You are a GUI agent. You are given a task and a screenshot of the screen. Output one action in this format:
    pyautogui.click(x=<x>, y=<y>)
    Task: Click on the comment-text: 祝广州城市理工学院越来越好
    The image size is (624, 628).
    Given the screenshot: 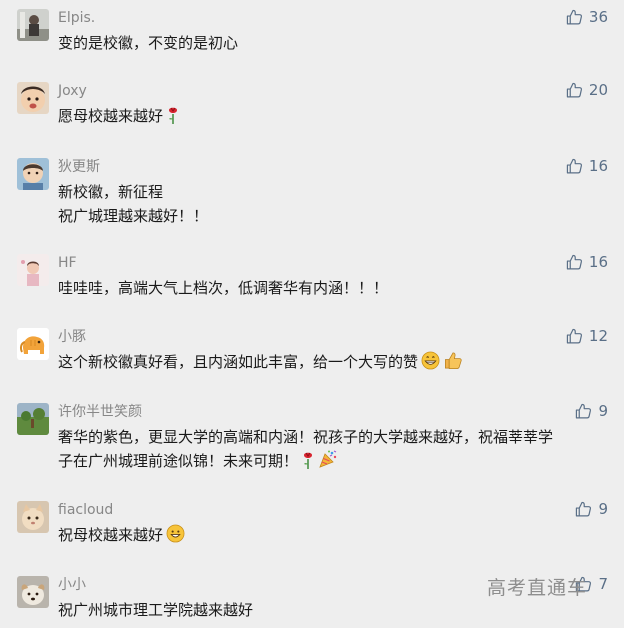 What is the action you would take?
    pyautogui.click(x=308, y=610)
    